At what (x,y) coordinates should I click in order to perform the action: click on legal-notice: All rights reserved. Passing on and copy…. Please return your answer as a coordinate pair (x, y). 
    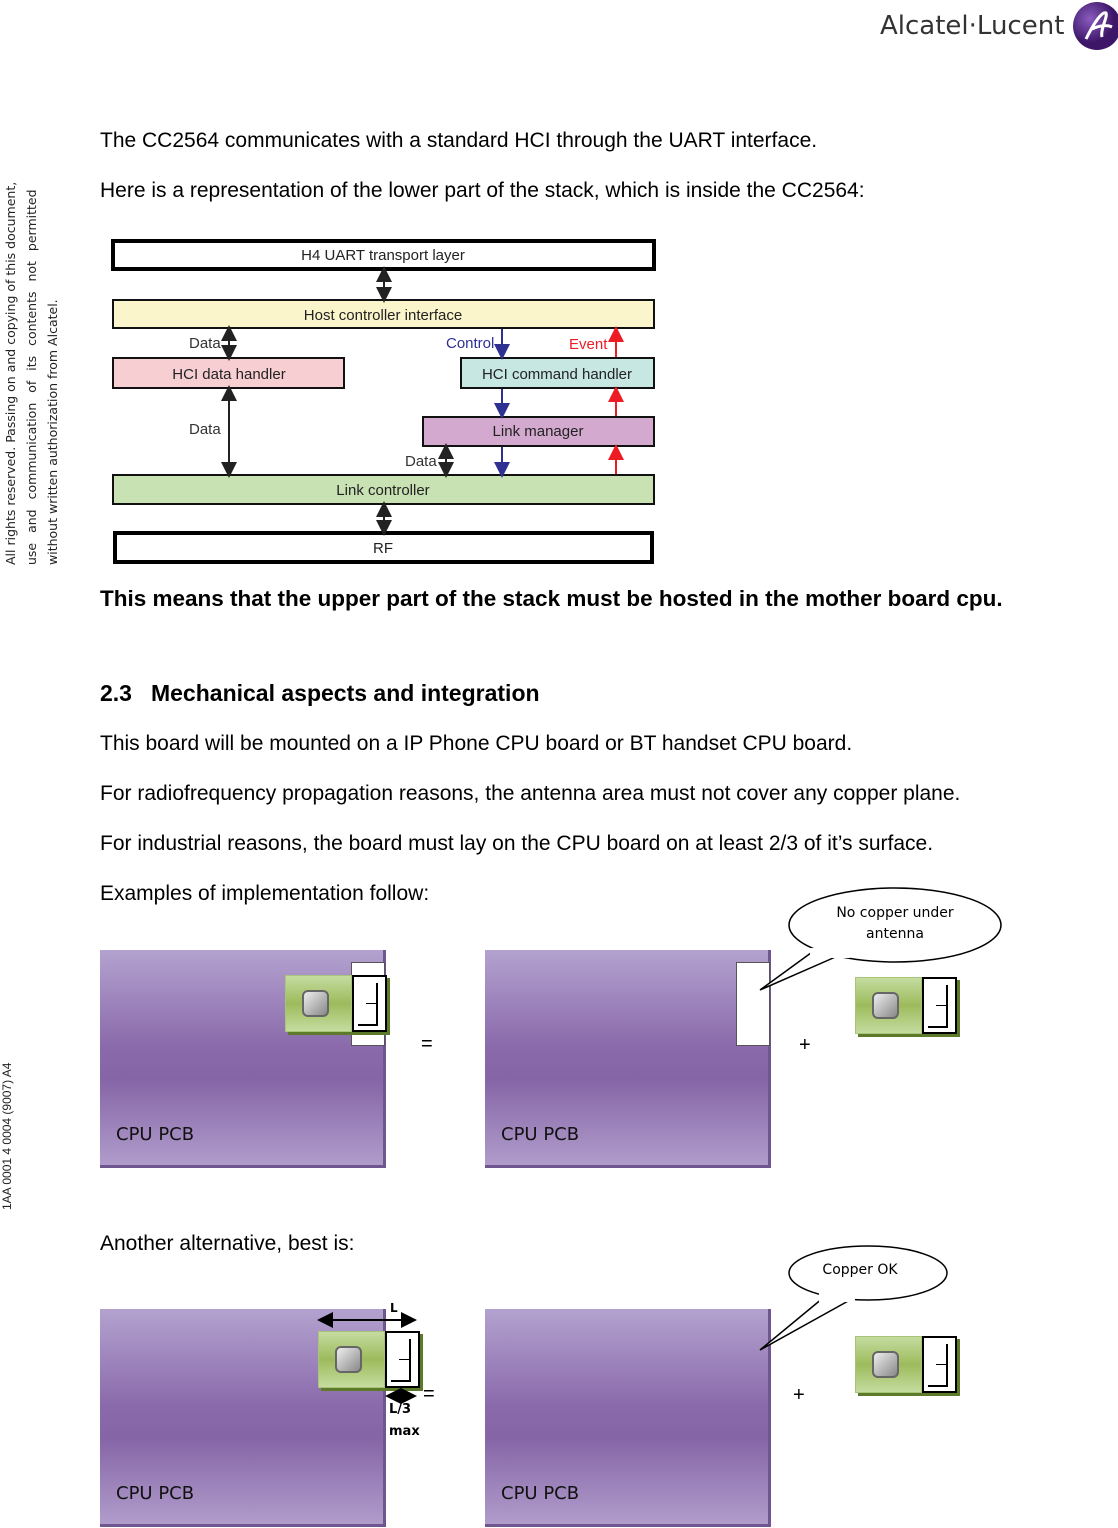
    Looking at the image, I should click on (31, 373).